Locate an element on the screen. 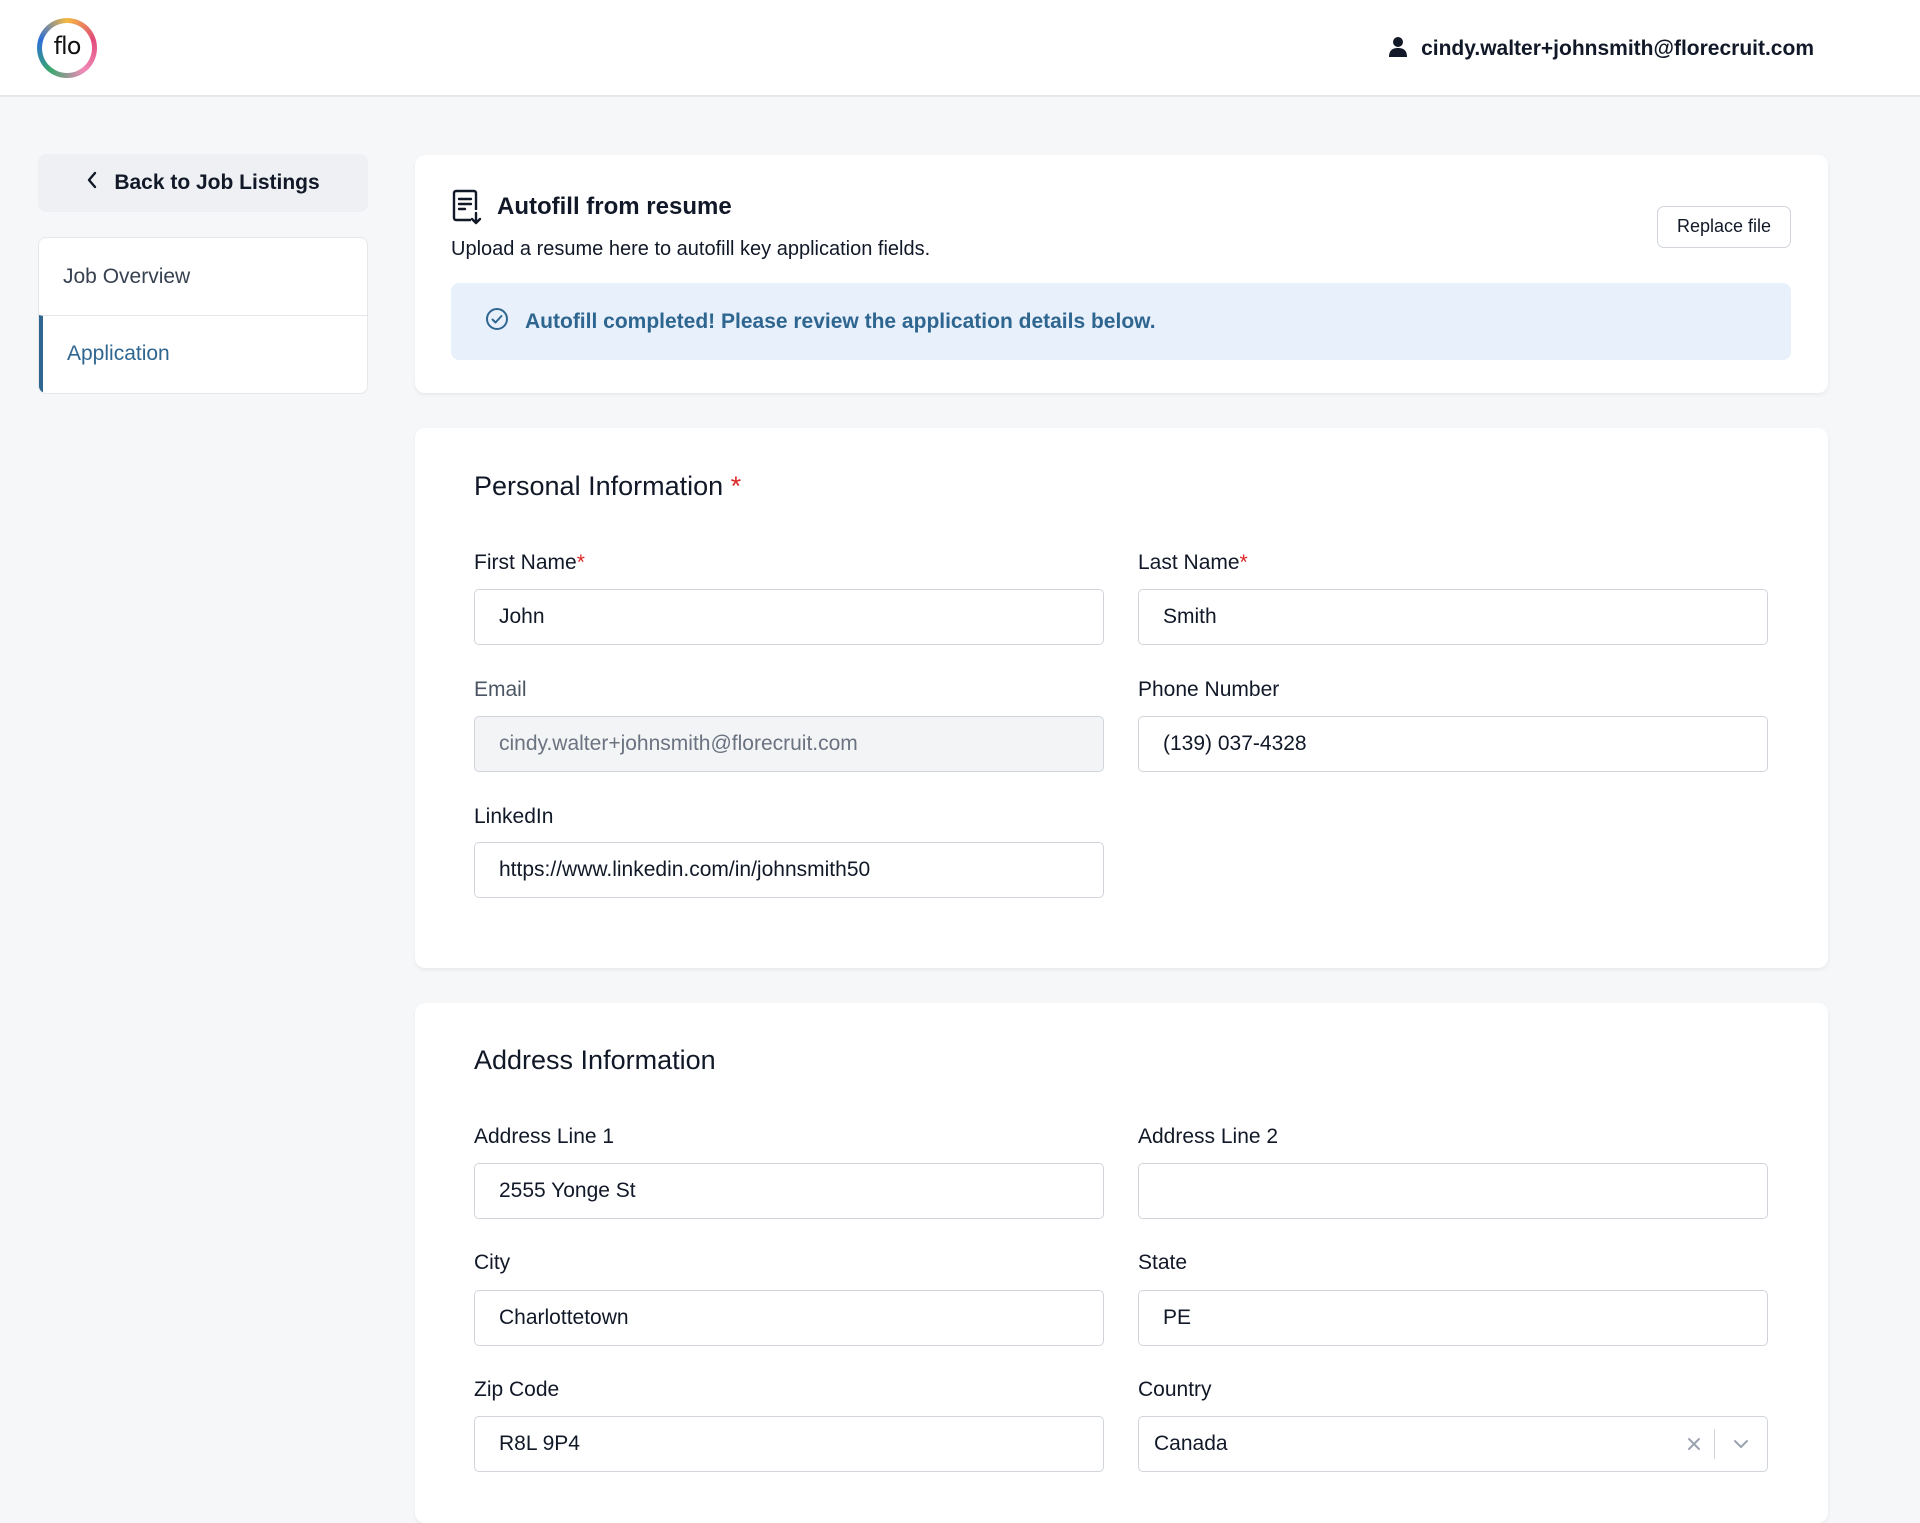 The width and height of the screenshot is (1920, 1523). city-label: City is located at coordinates (492, 1262).